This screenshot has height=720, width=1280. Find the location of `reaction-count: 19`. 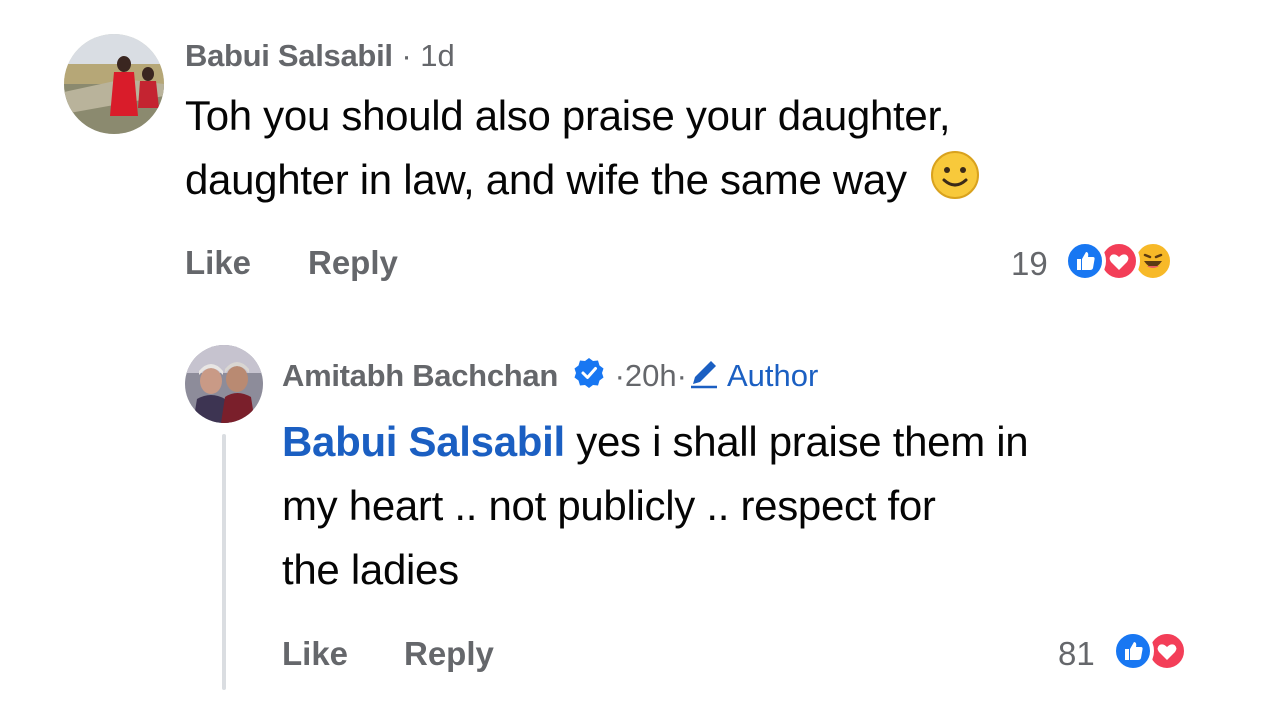

reaction-count: 19 is located at coordinates (1029, 264).